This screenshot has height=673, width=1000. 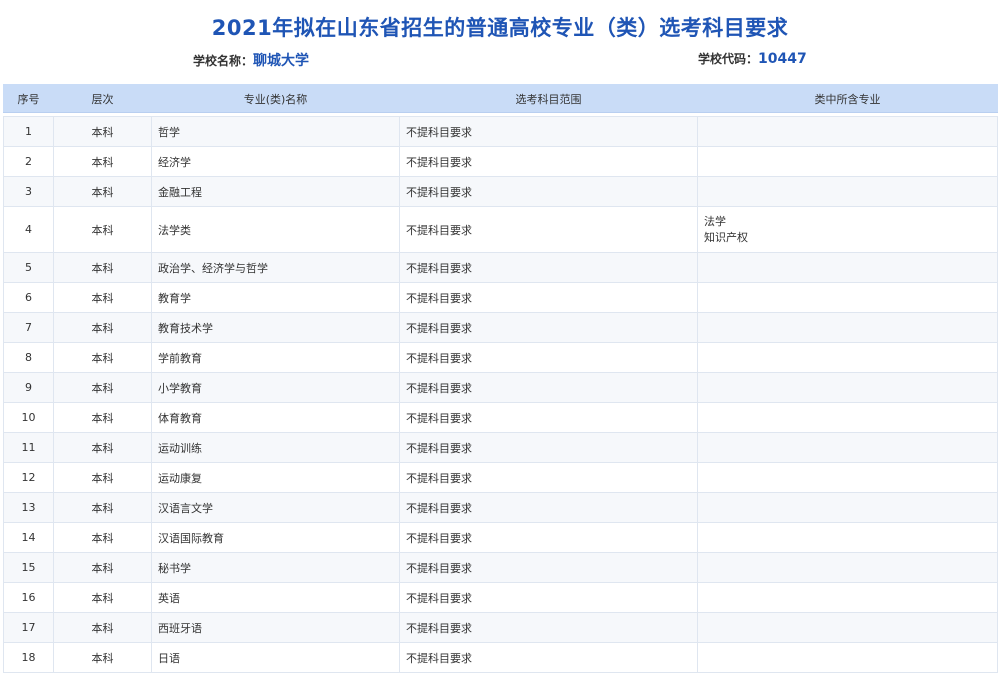 I want to click on school-code: 学校代码：10447, so click(x=752, y=58).